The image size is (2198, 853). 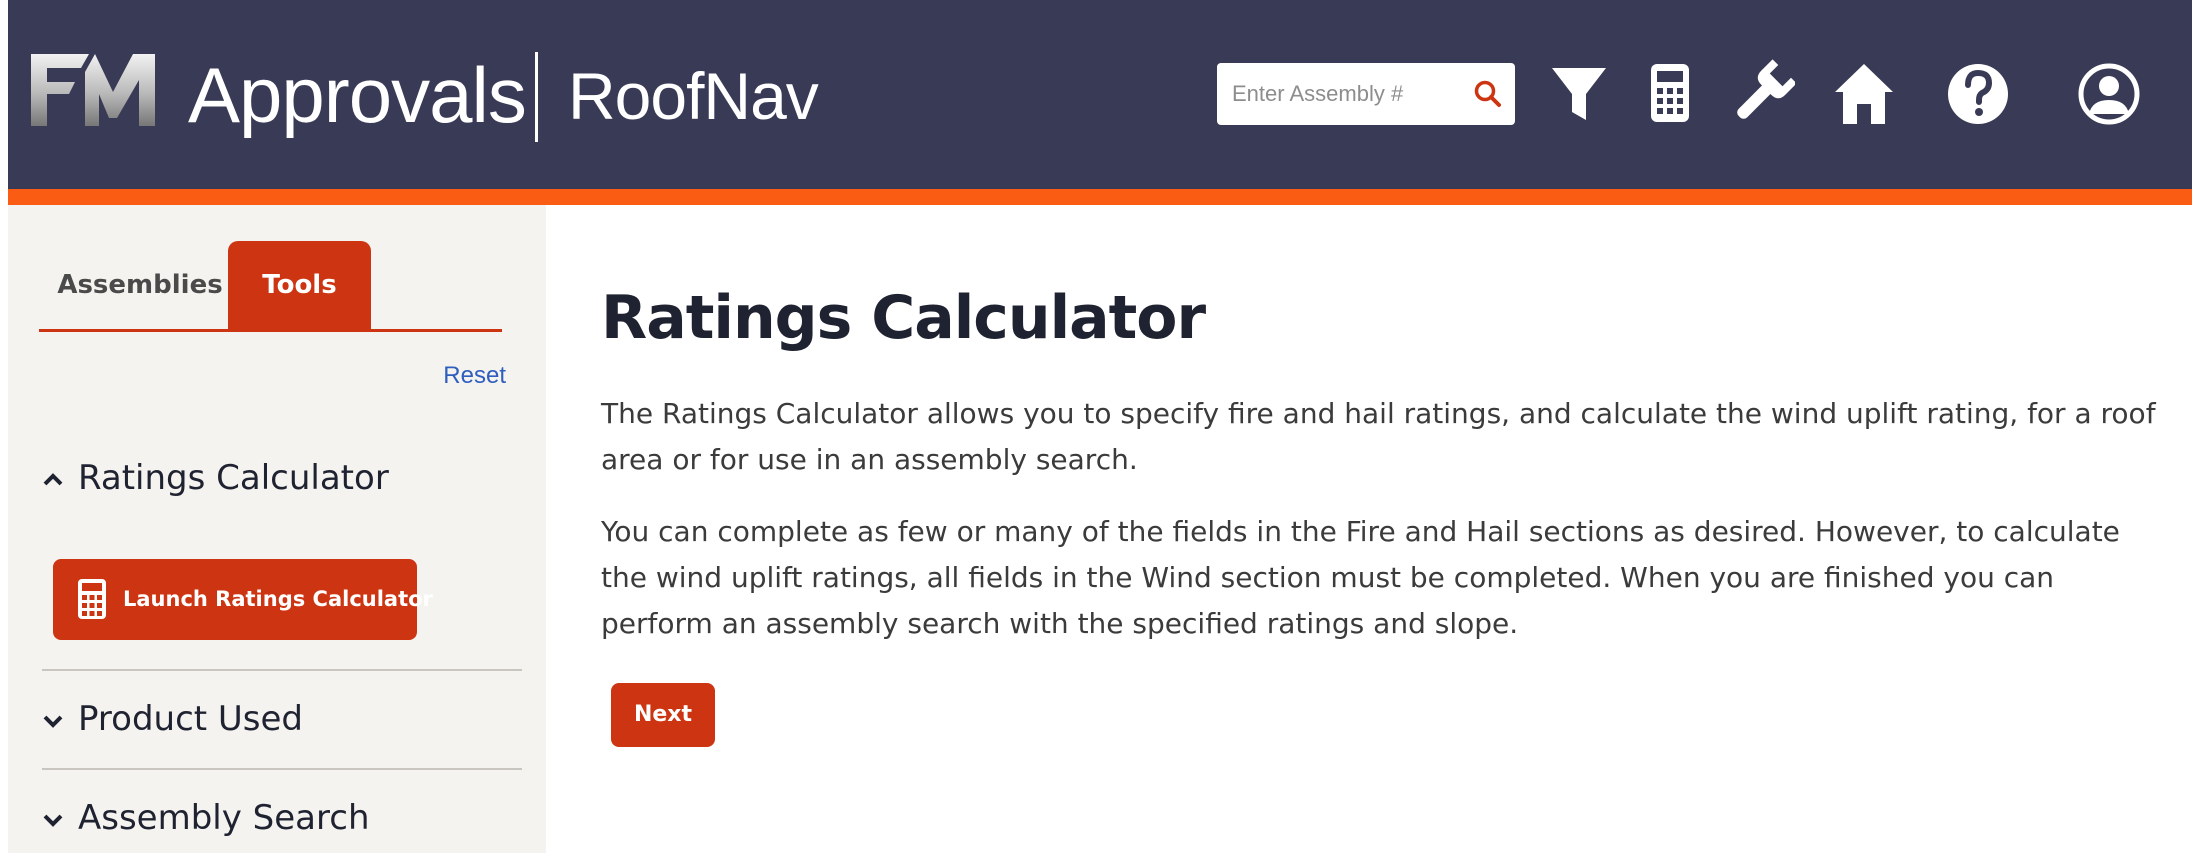 I want to click on assembly-number-input, so click(x=1342, y=94).